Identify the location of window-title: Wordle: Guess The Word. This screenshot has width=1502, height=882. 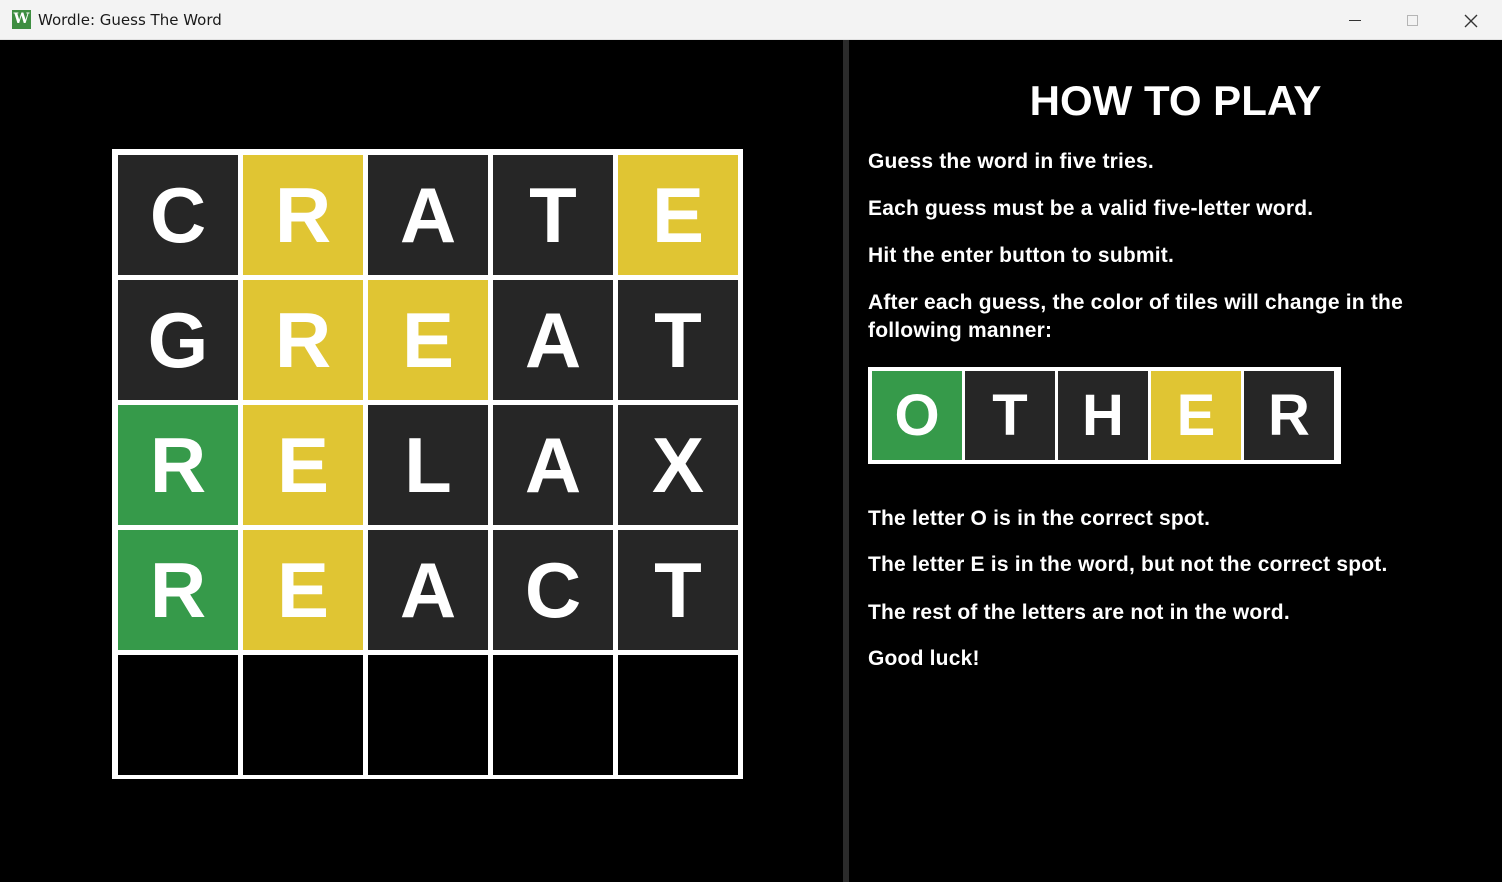
(130, 20).